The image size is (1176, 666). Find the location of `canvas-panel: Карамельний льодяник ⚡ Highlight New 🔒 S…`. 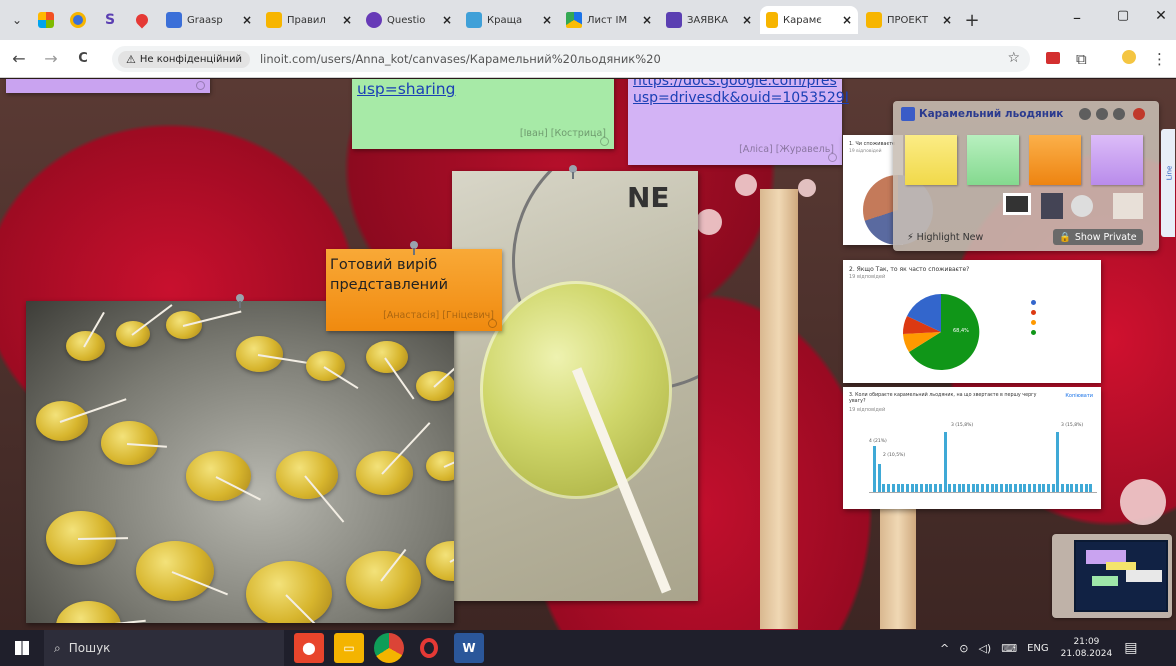

canvas-panel: Карамельний льодяник ⚡ Highlight New 🔒 S… is located at coordinates (1026, 176).